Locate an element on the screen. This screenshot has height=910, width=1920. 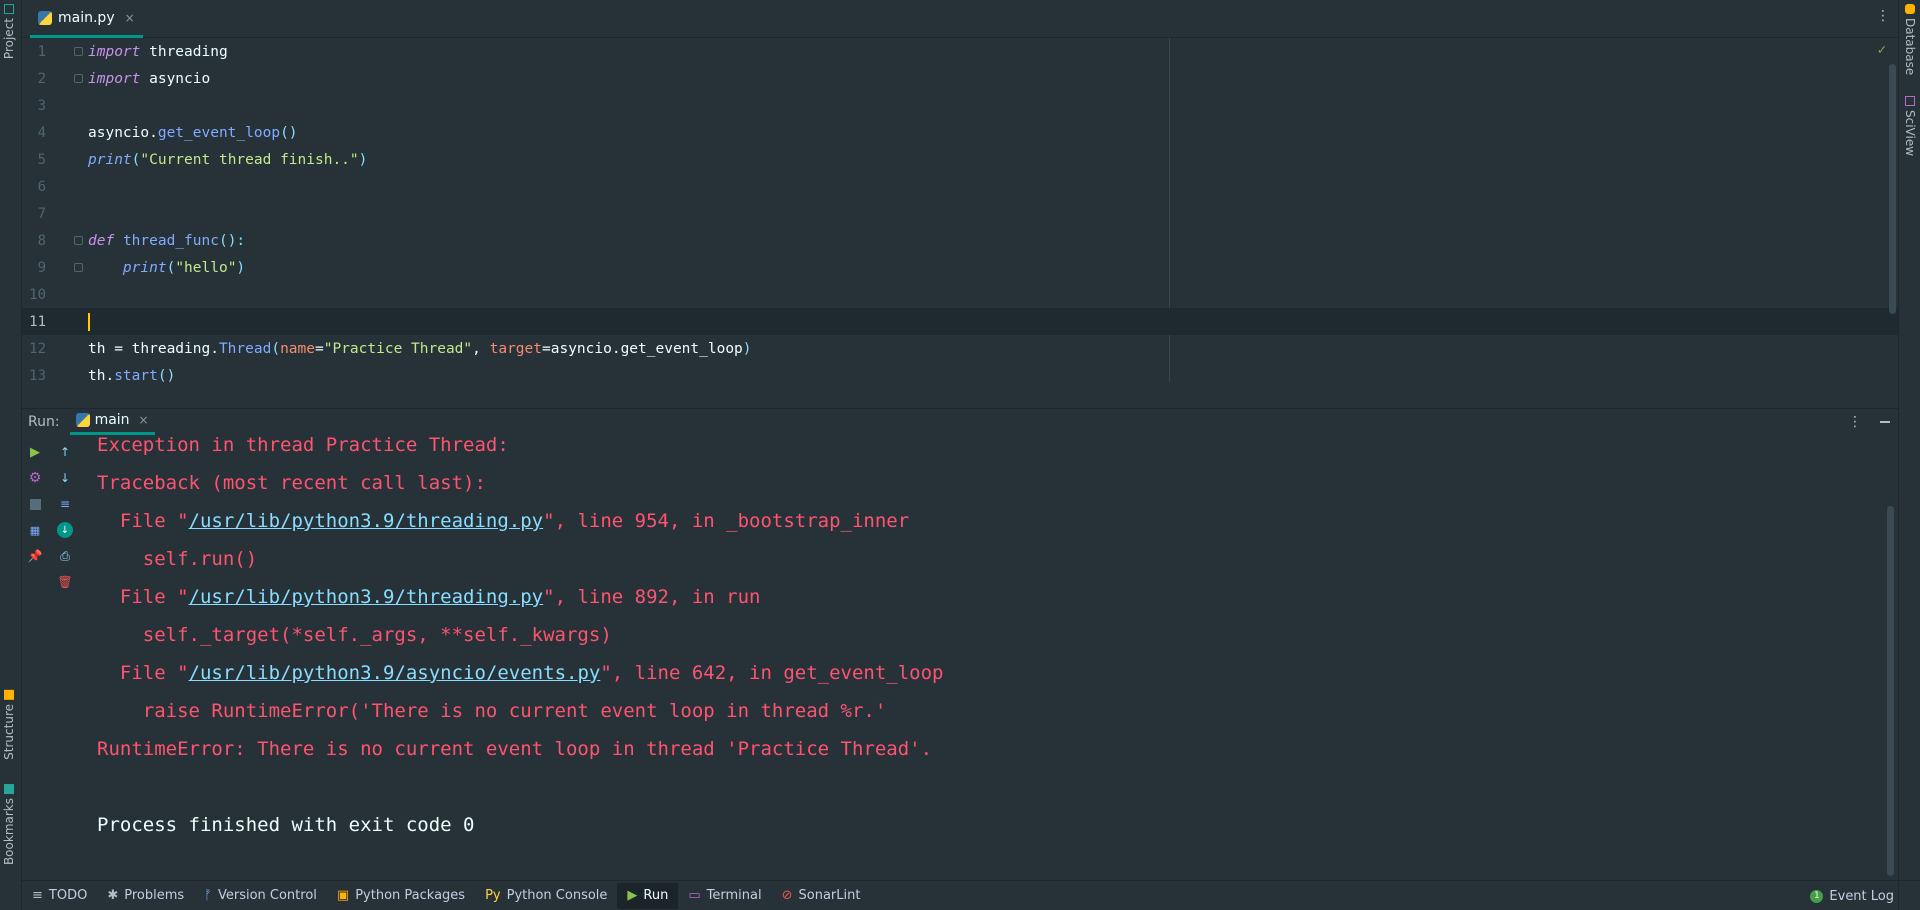
package-icon: ▣ is located at coordinates (343, 895).